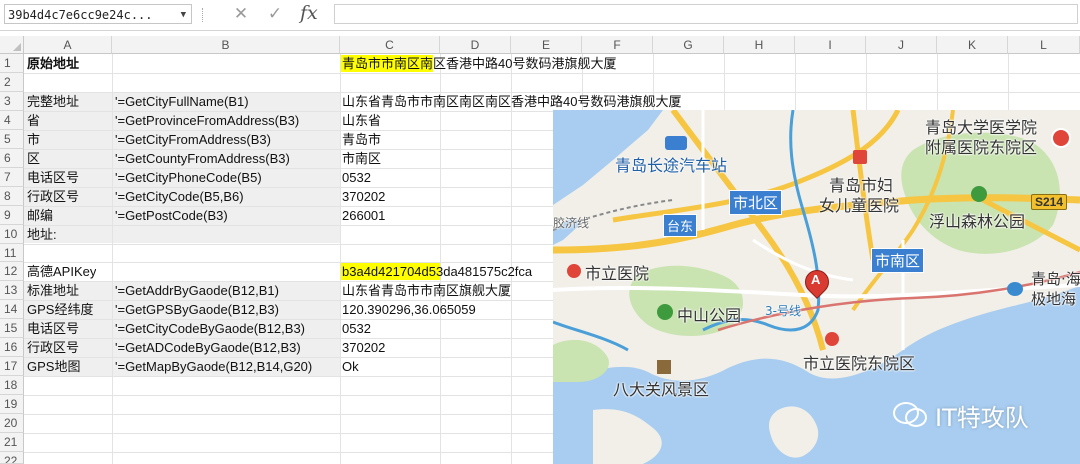 This screenshot has width=1080, height=464. What do you see at coordinates (898, 260) in the screenshot?
I see `map-label-shinan: 市南区` at bounding box center [898, 260].